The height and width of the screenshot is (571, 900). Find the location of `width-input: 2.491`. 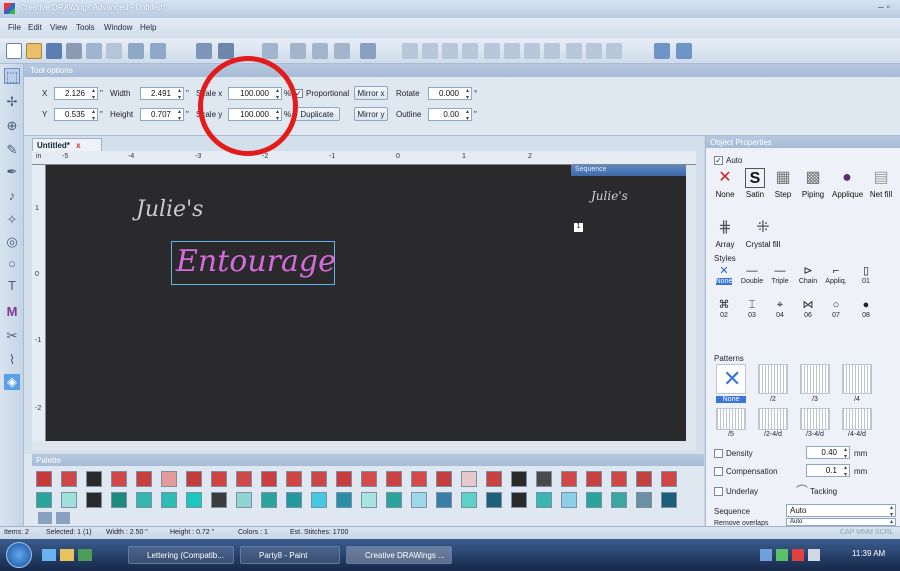

width-input: 2.491 is located at coordinates (162, 94).